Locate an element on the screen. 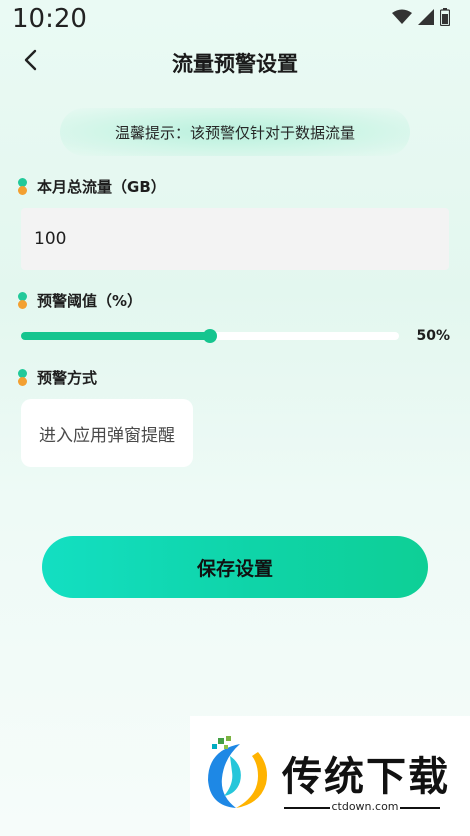  threshold-value: 50% is located at coordinates (433, 336).